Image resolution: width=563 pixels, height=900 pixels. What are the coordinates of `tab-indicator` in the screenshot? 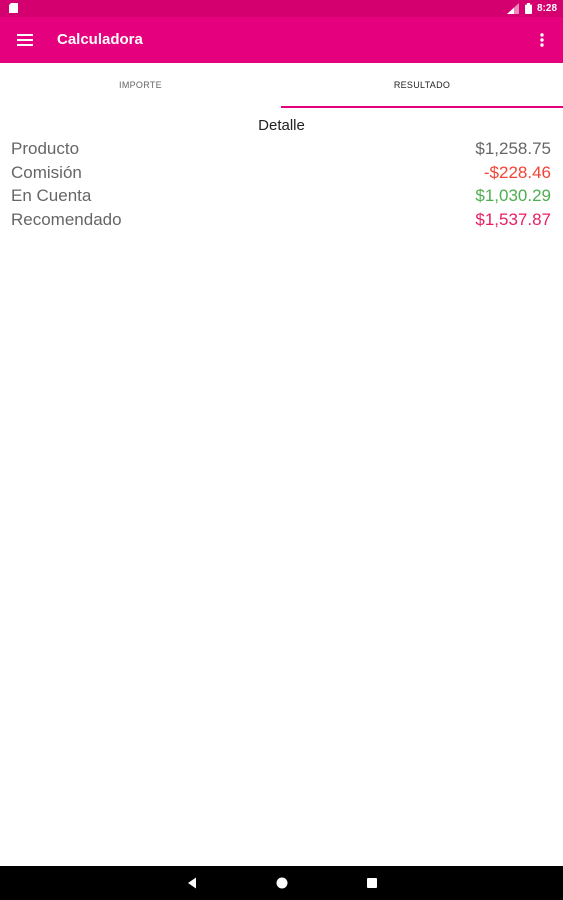 It's located at (422, 107).